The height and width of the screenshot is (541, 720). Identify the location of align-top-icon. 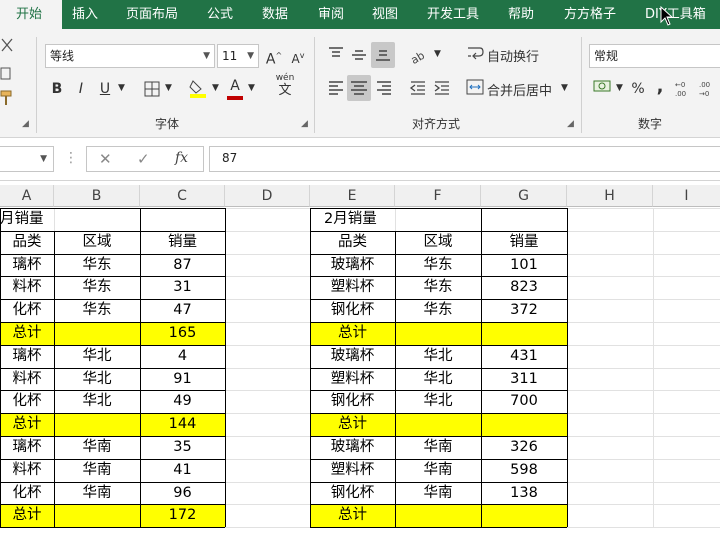
(336, 55).